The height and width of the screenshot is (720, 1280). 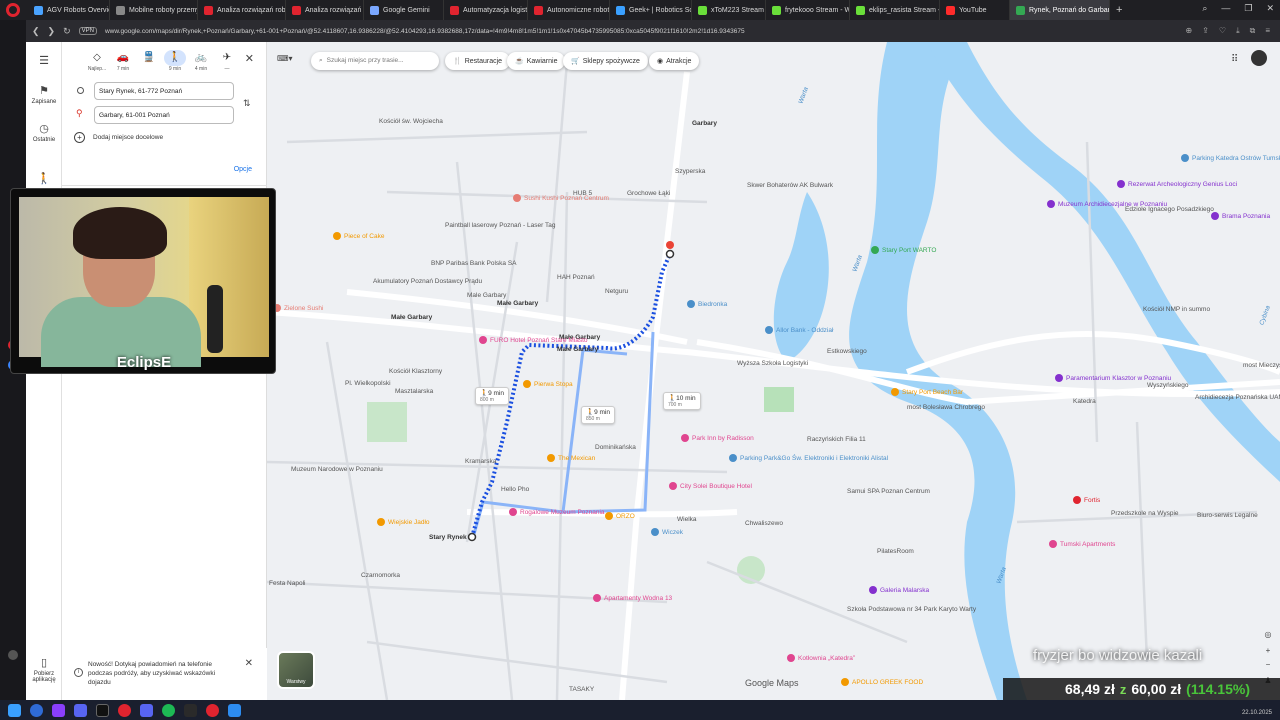 I want to click on back-button: ❮, so click(x=36, y=31).